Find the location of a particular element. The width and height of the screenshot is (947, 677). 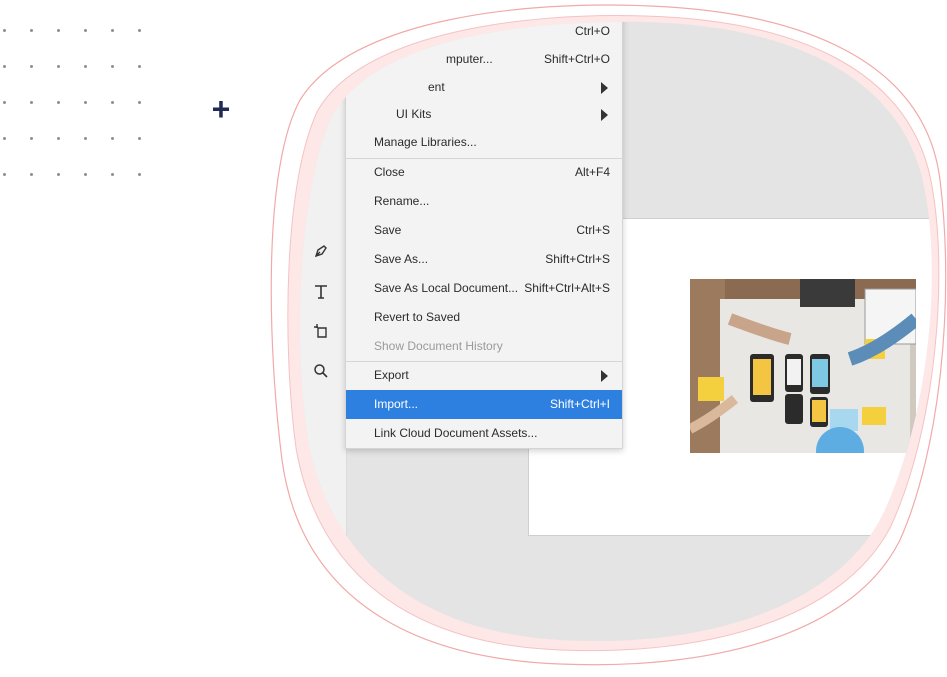

menu-item-show-document-history: Show Document History is located at coordinates (438, 346).